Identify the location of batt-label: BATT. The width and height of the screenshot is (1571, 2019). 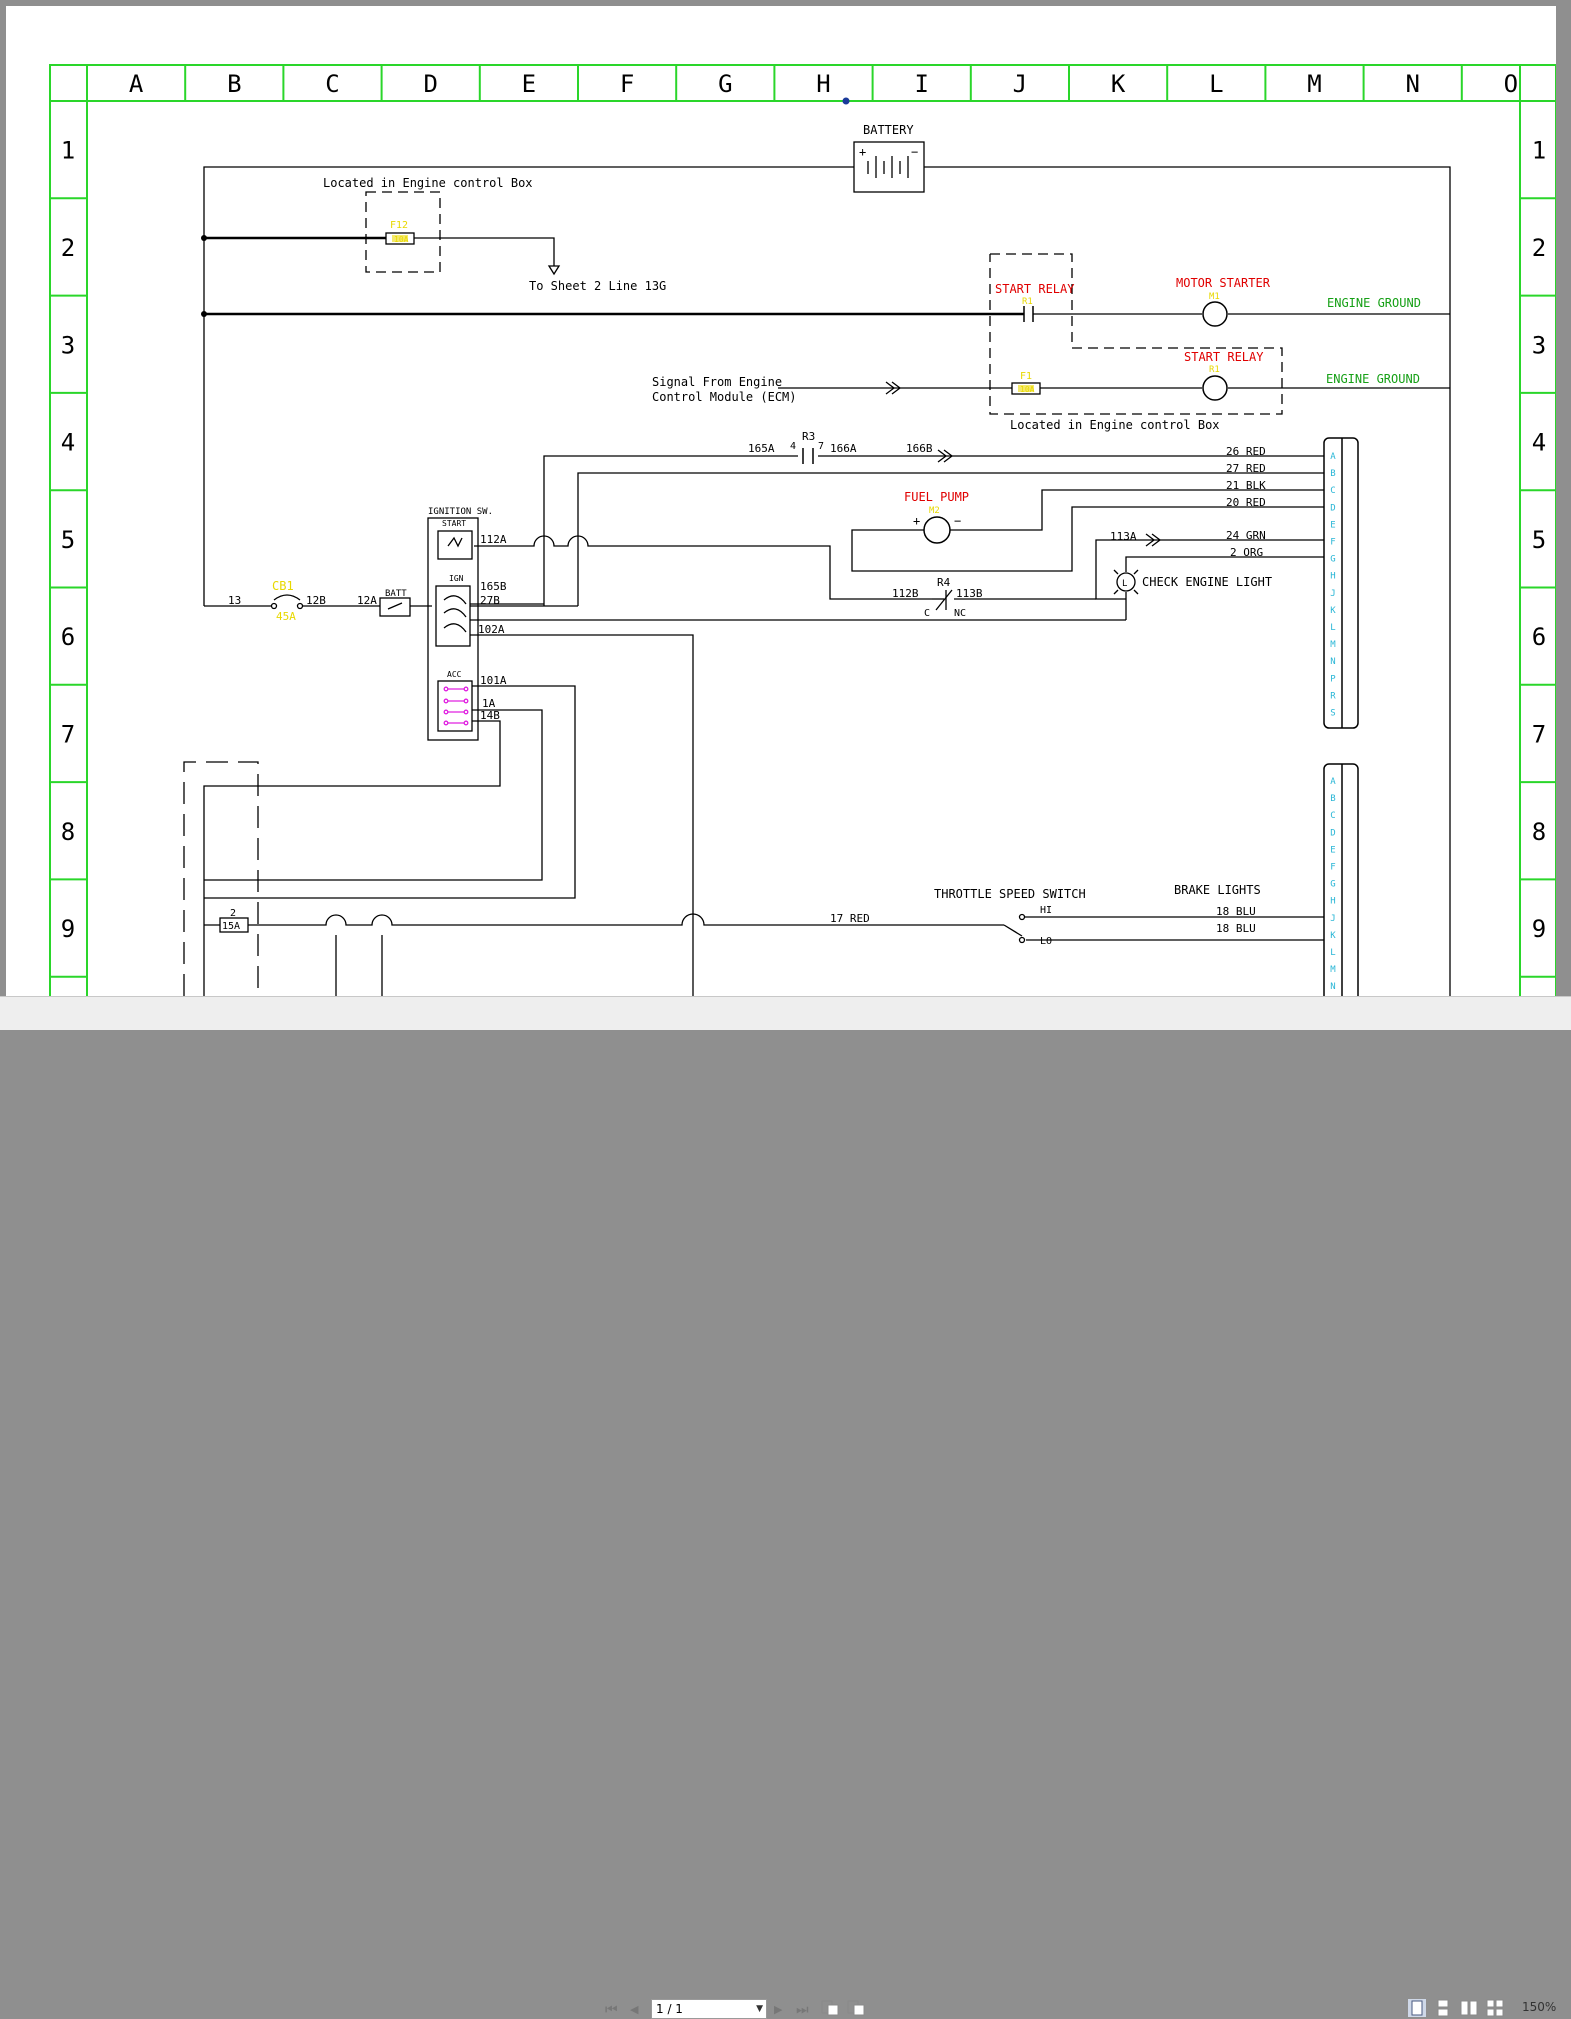
(396, 594).